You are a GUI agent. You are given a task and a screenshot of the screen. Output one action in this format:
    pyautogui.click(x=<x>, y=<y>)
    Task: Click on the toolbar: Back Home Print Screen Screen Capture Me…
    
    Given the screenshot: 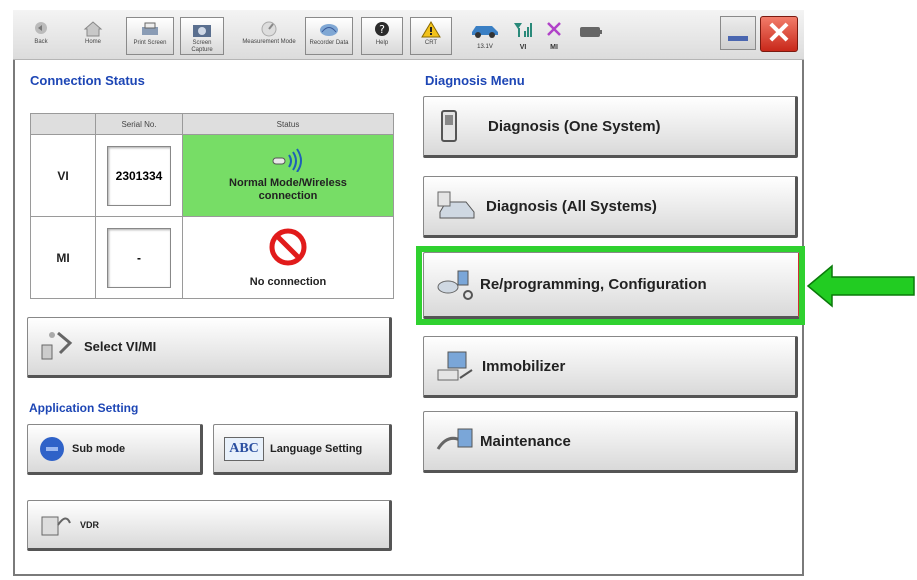 What is the action you would take?
    pyautogui.click(x=408, y=35)
    